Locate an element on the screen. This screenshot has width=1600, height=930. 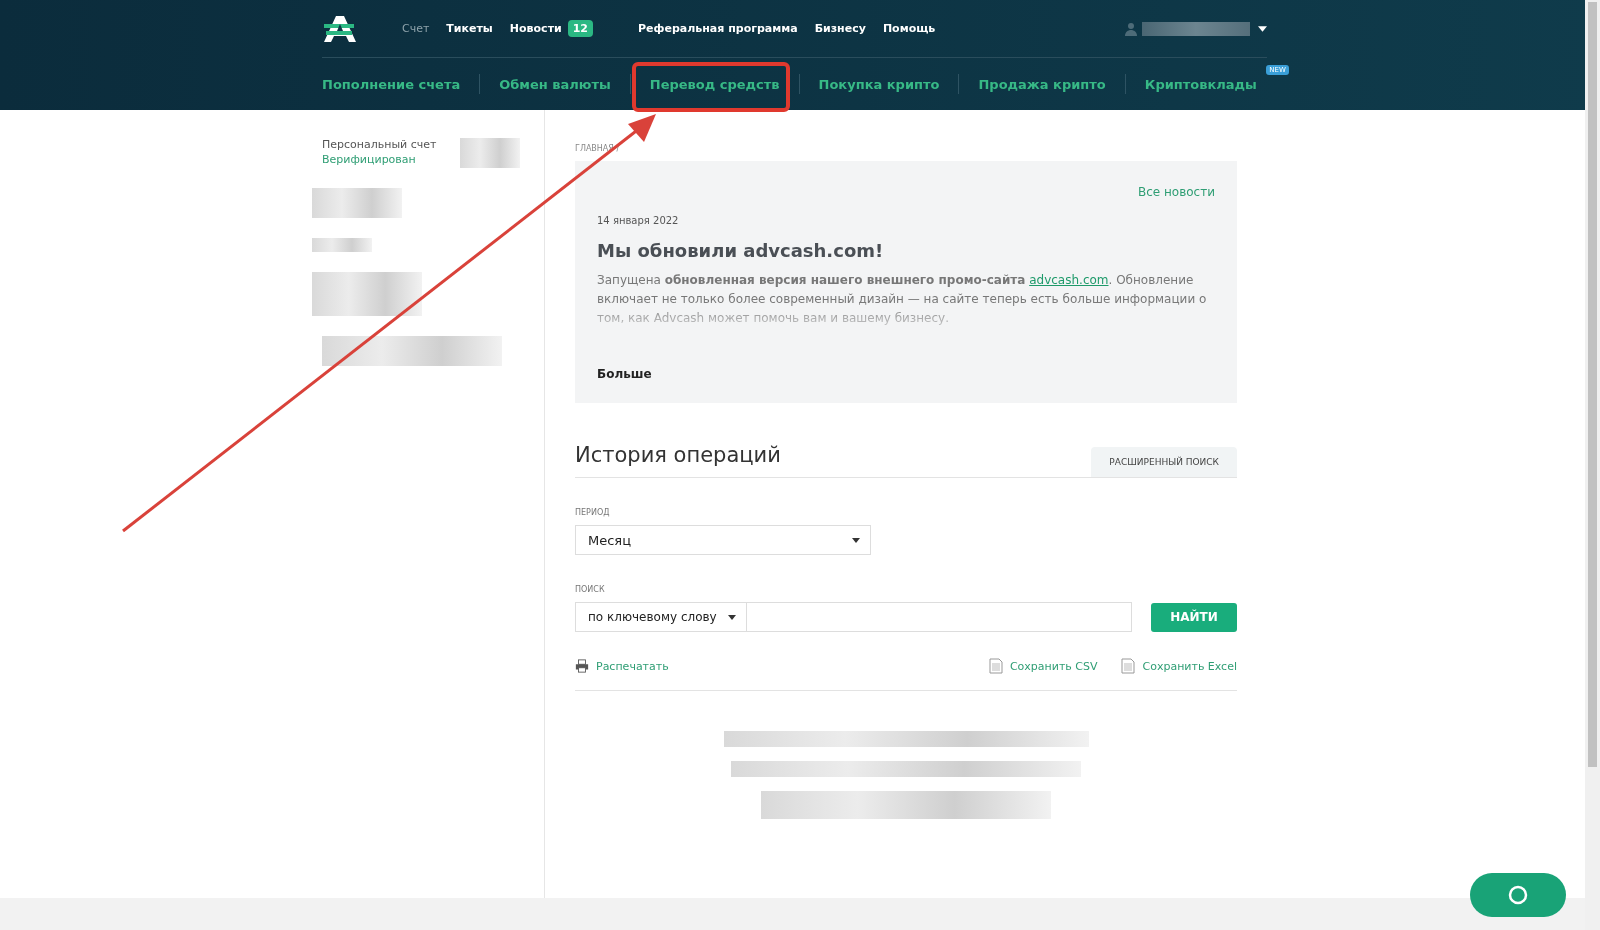
count-badge: 12 is located at coordinates (580, 28).